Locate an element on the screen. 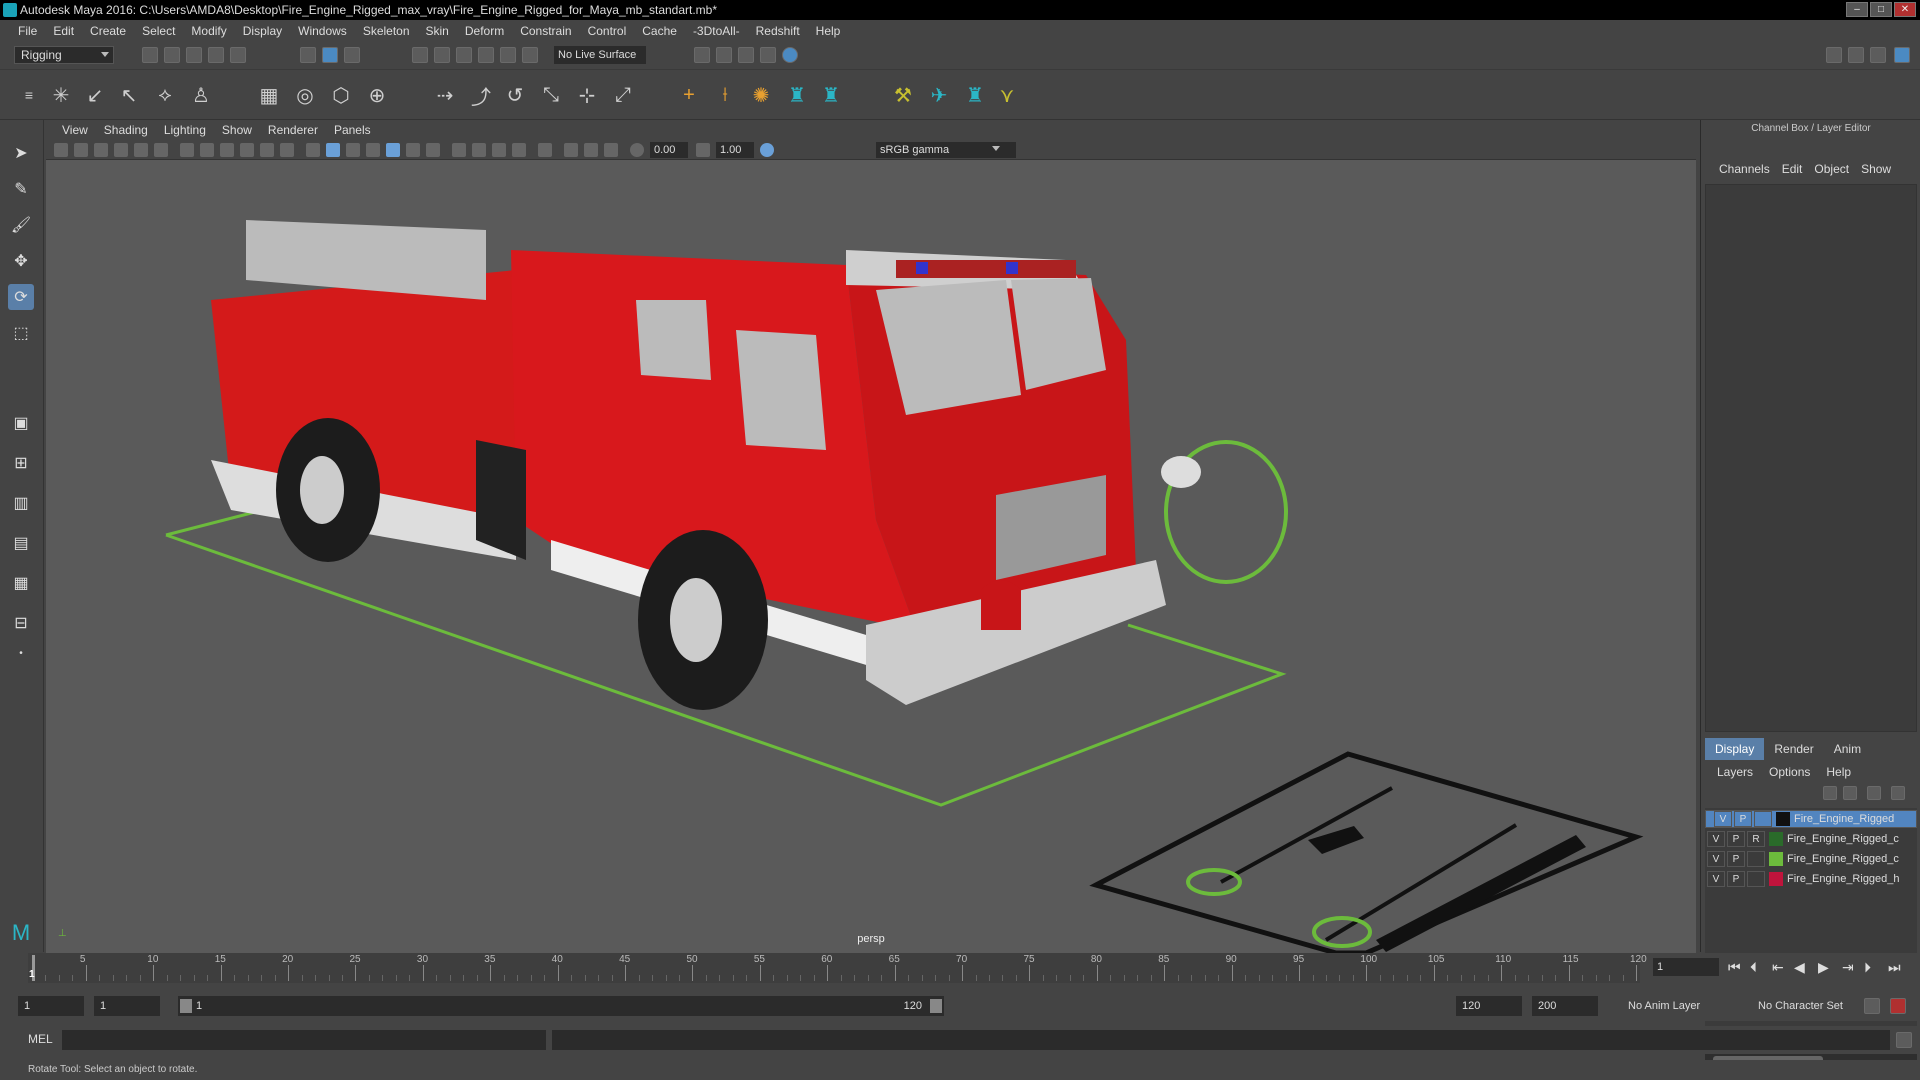  command-input is located at coordinates (304, 1040).